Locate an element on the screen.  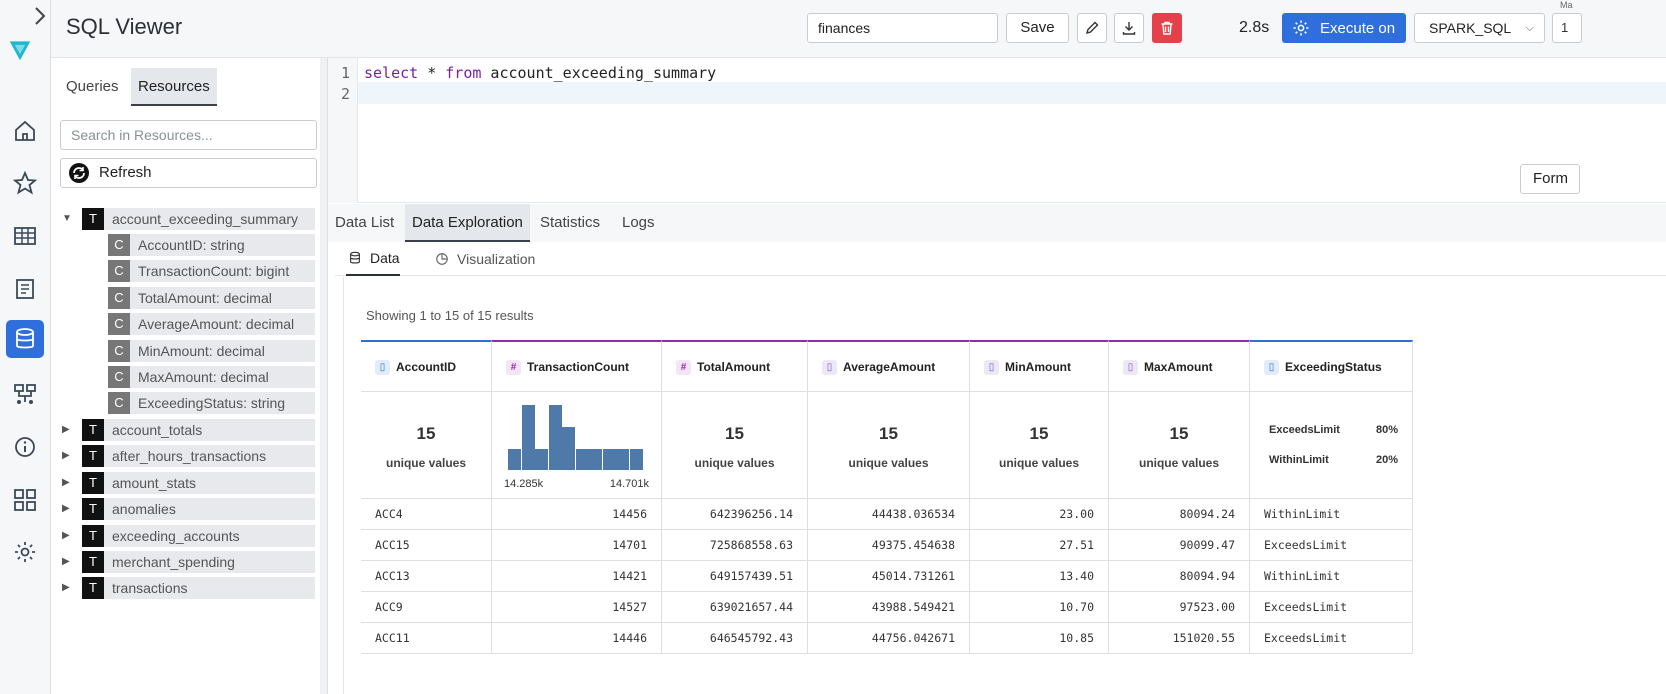
tree-table: ▶ Tafter_hours_transactions is located at coordinates (188, 456).